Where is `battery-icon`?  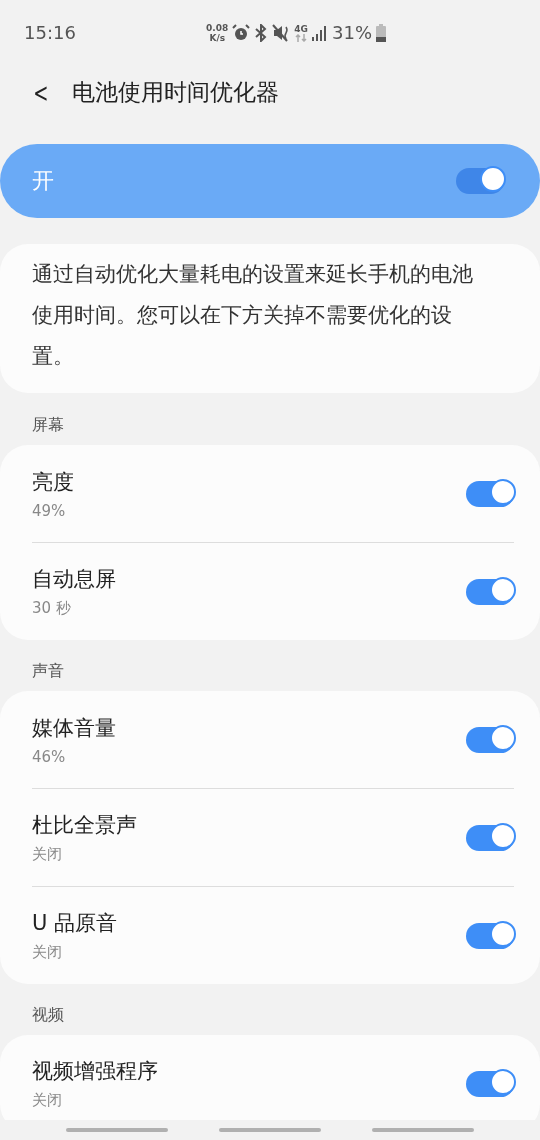
battery-icon is located at coordinates (381, 32).